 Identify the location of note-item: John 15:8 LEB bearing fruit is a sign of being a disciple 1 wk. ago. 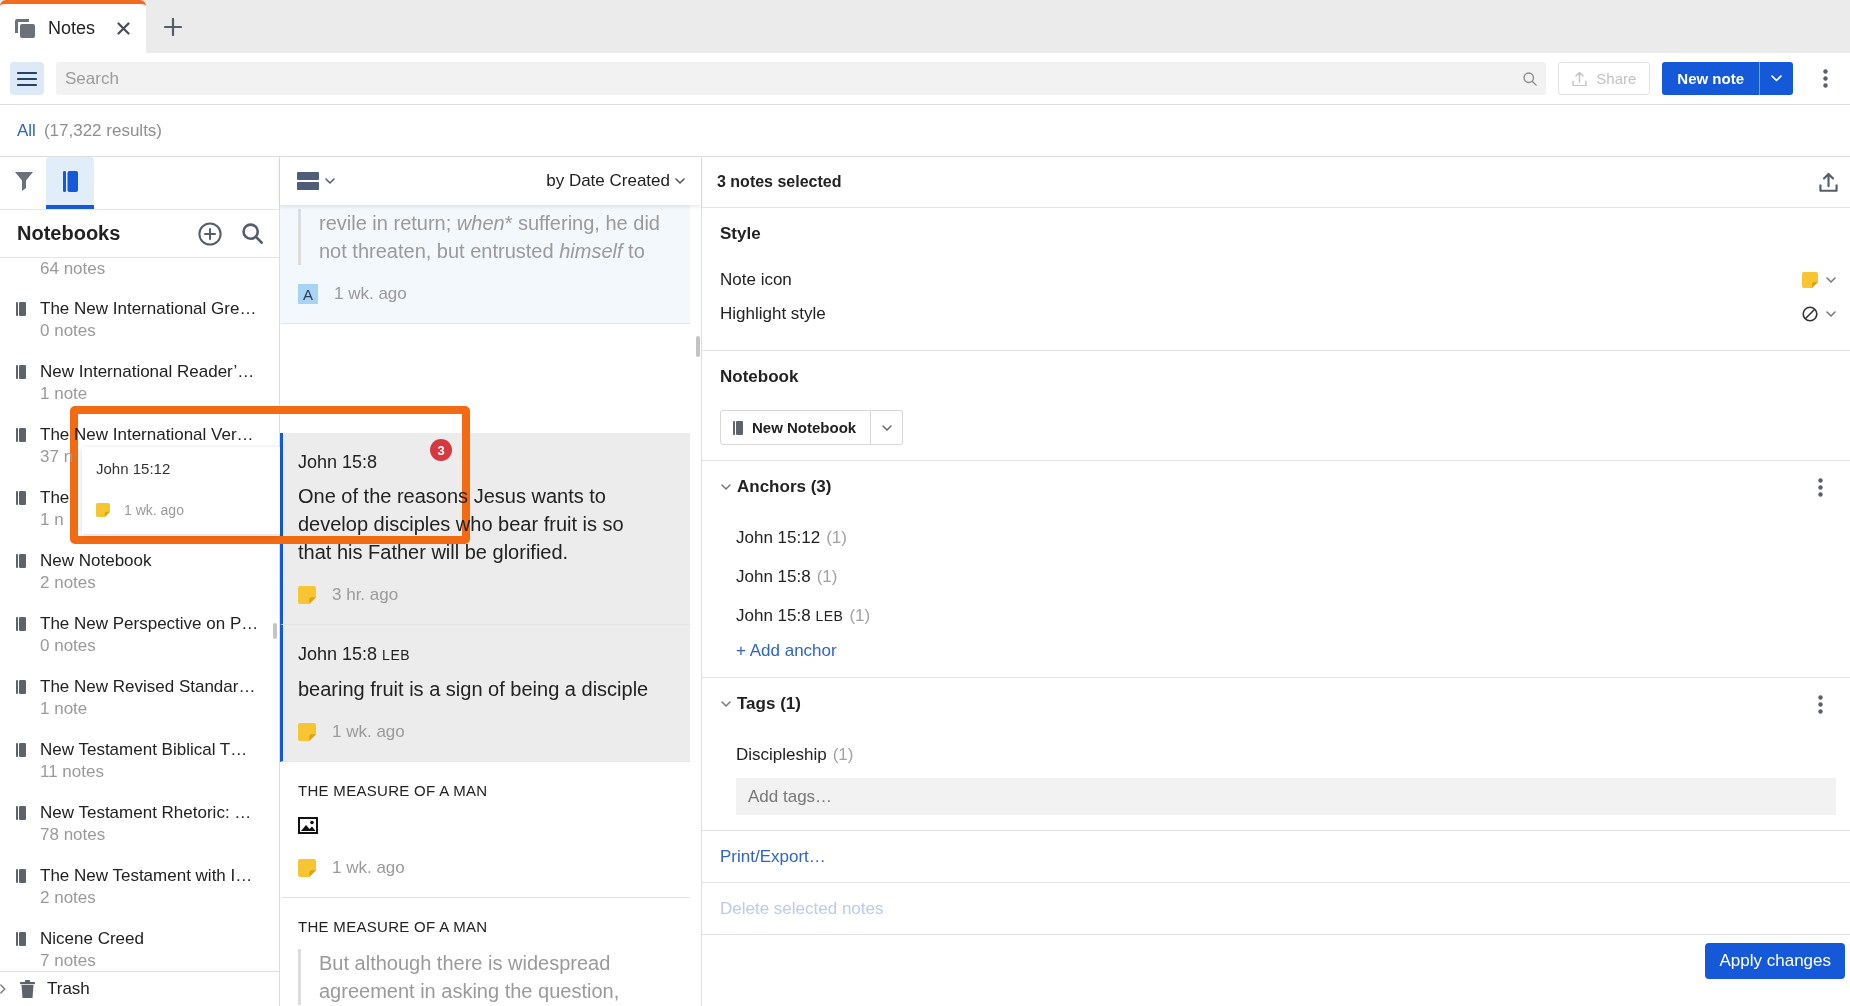
(485, 693).